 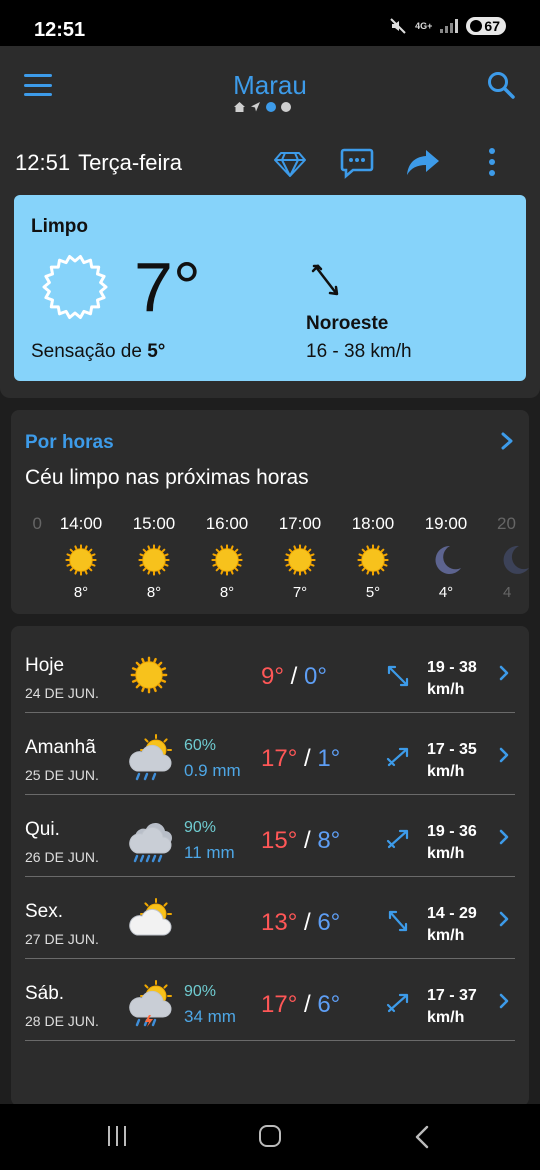 What do you see at coordinates (62, 1021) in the screenshot?
I see `day-date: 28 DE JUN.` at bounding box center [62, 1021].